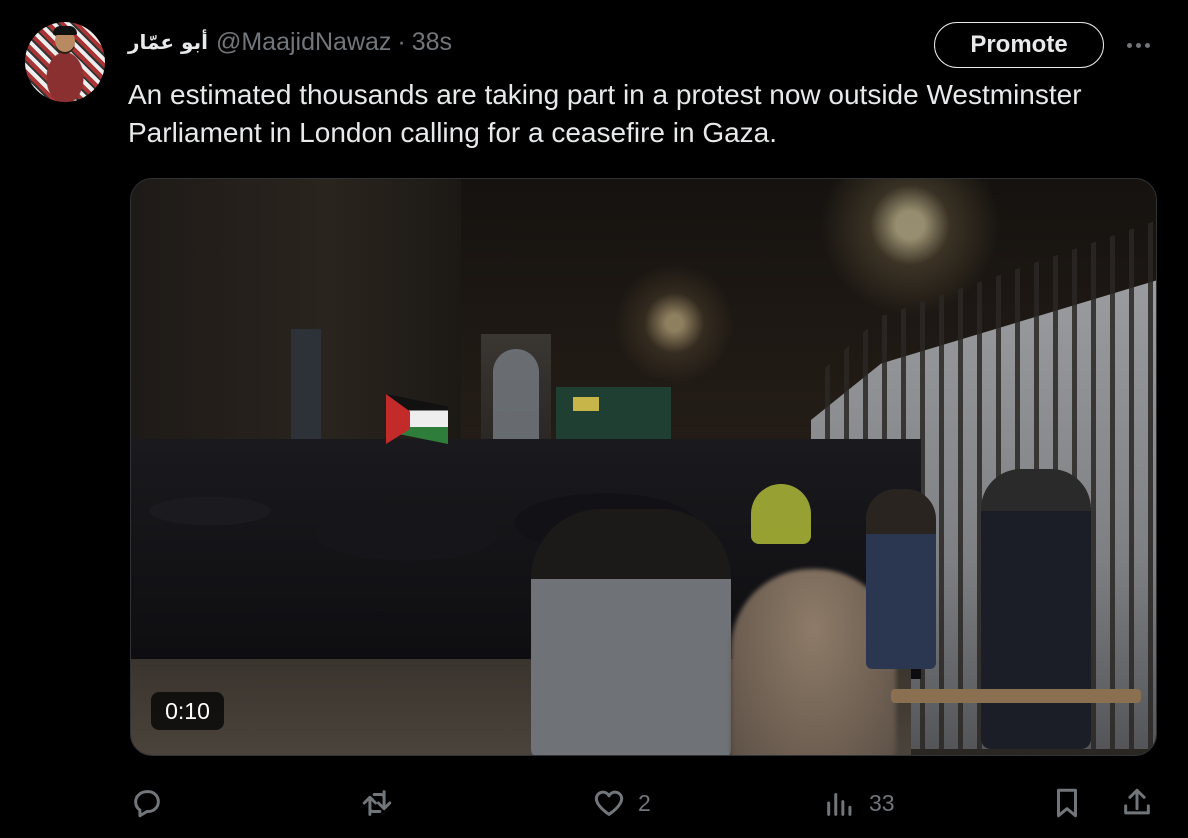  Describe the element at coordinates (586, 404) in the screenshot. I see `video-scene-sign` at that location.